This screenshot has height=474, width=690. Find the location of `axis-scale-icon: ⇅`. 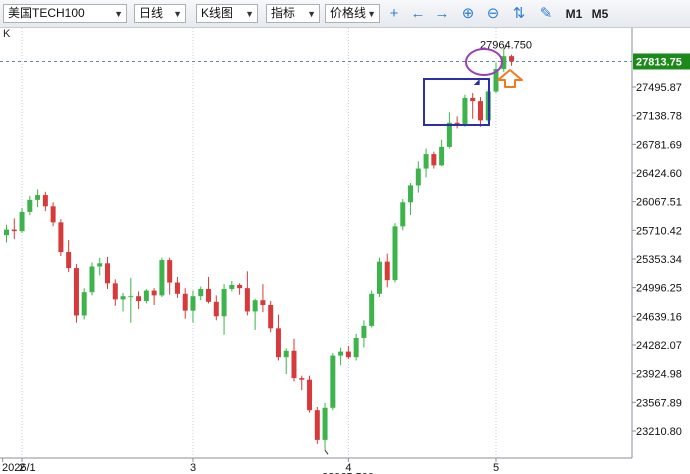

axis-scale-icon: ⇅ is located at coordinates (519, 14).